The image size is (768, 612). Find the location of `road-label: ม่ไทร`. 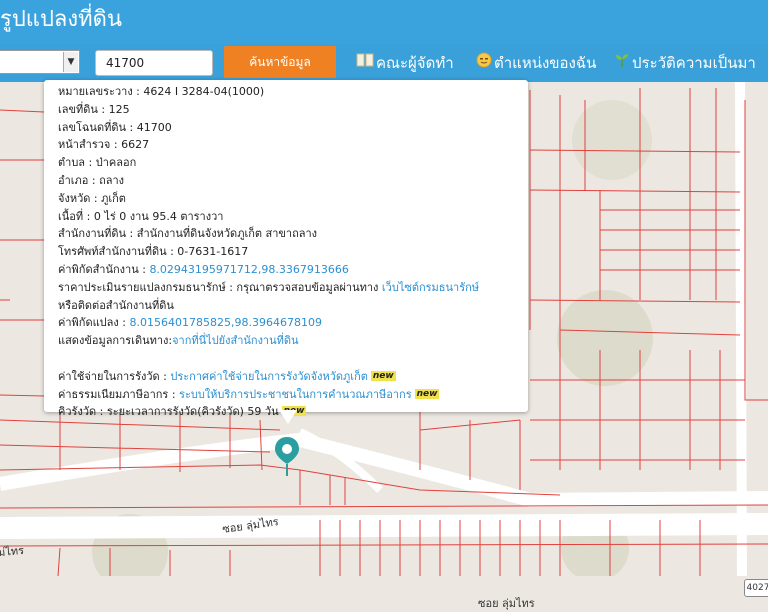

road-label: ม่ไทร is located at coordinates (12, 551).